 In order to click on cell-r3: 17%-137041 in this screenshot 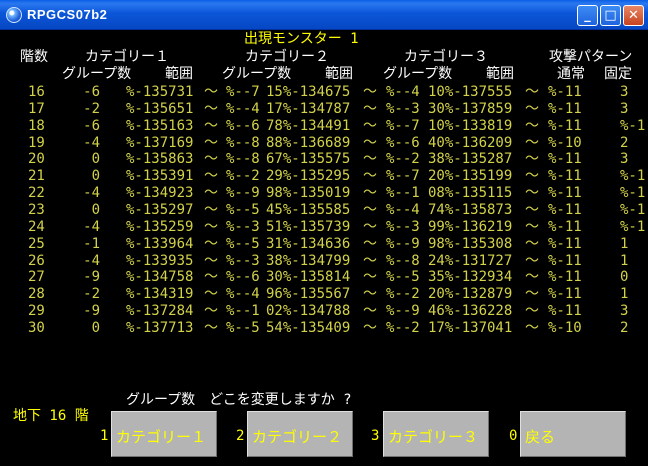, I will do `click(470, 327)`.